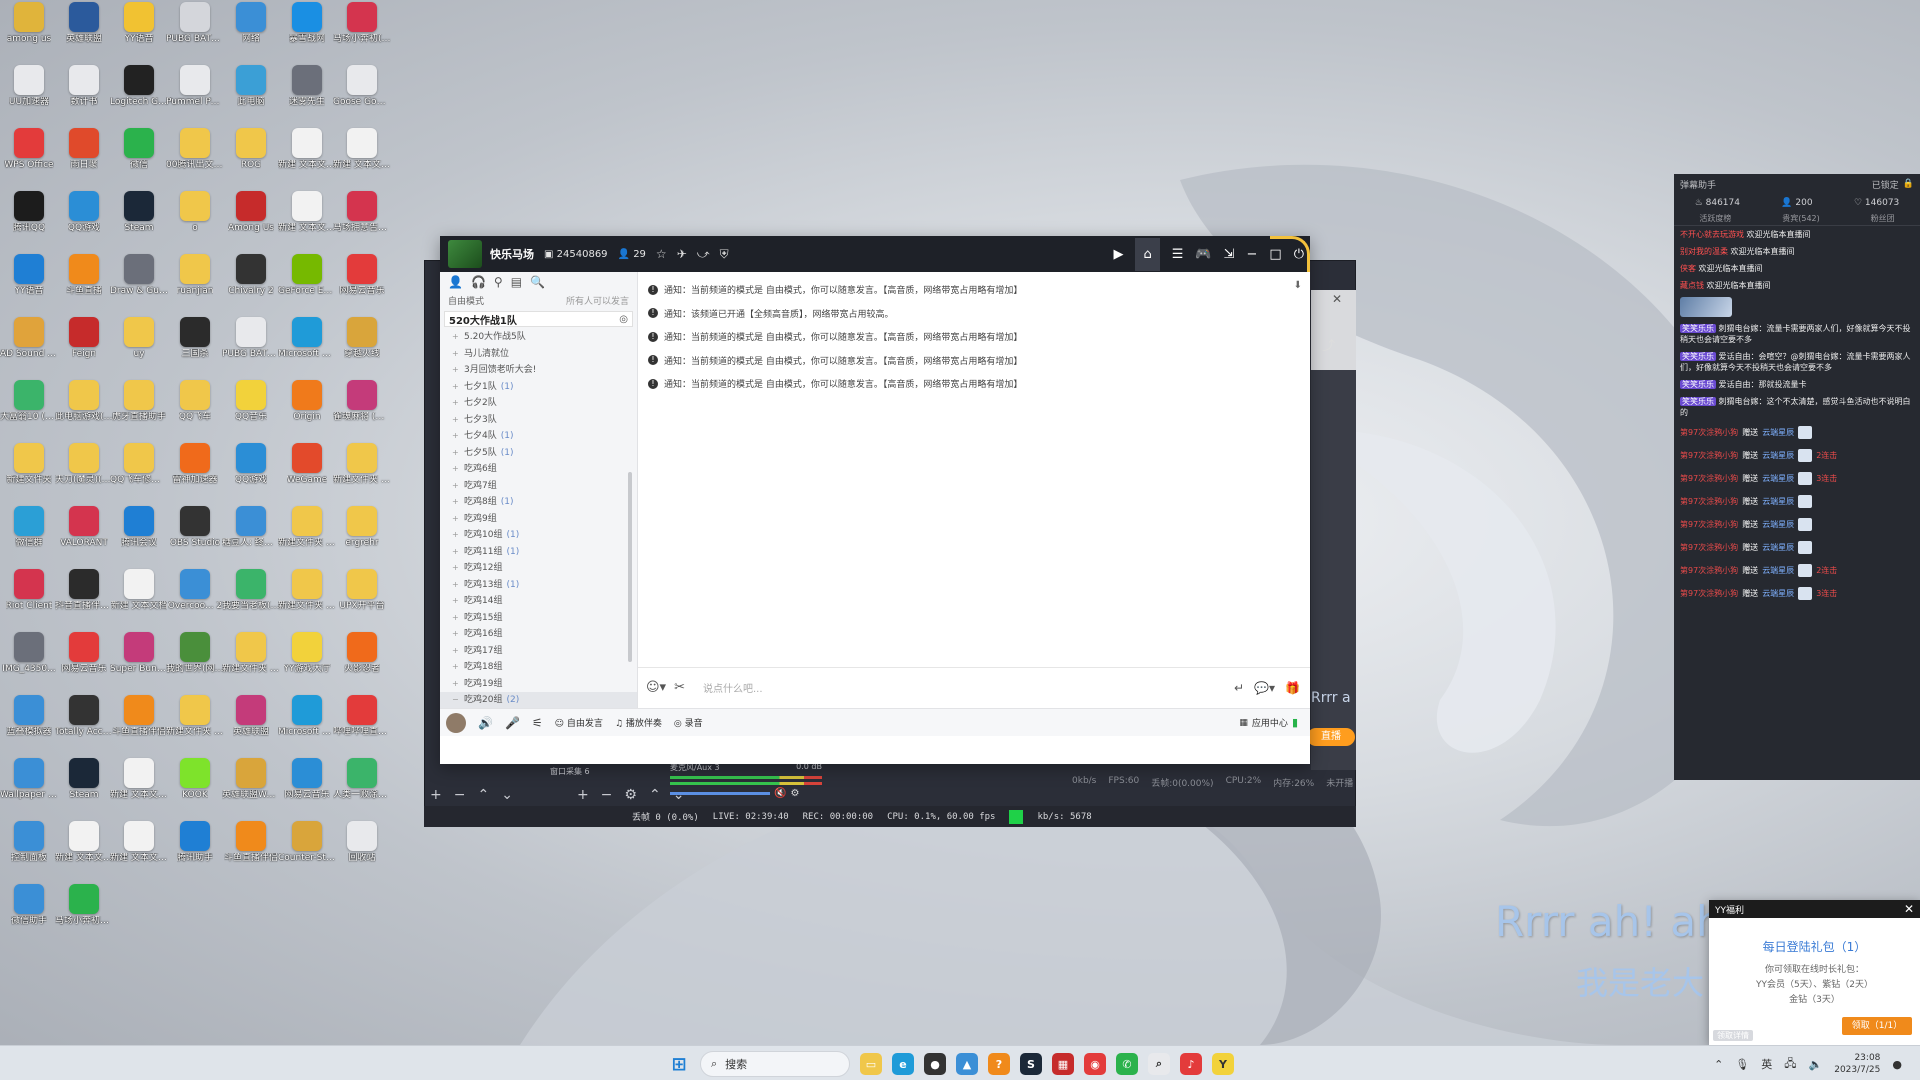 This screenshot has width=1920, height=1080. I want to click on desktop-icon: o, so click(195, 221).